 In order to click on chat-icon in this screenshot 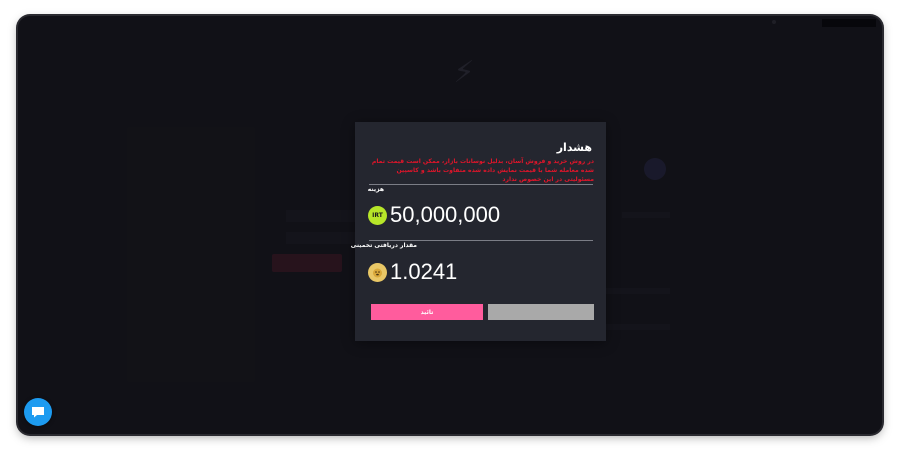, I will do `click(38, 412)`.